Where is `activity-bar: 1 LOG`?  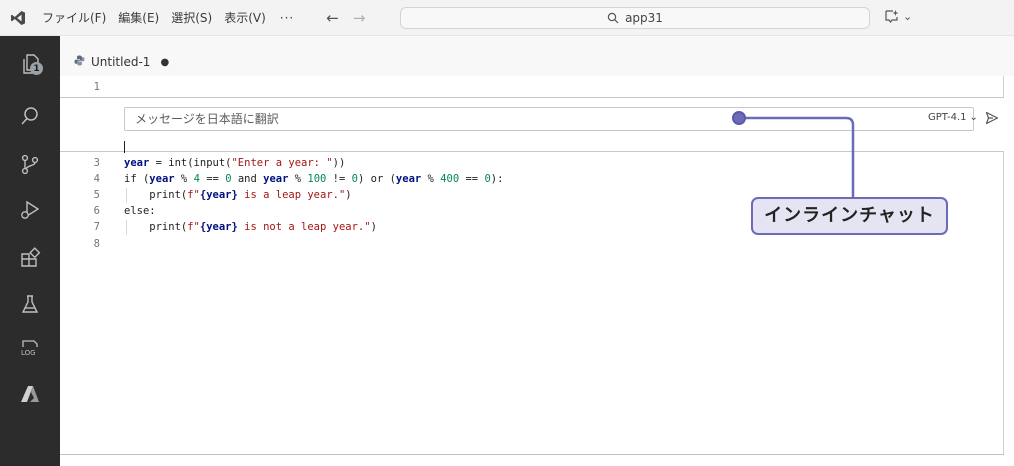
activity-bar: 1 LOG is located at coordinates (30, 251).